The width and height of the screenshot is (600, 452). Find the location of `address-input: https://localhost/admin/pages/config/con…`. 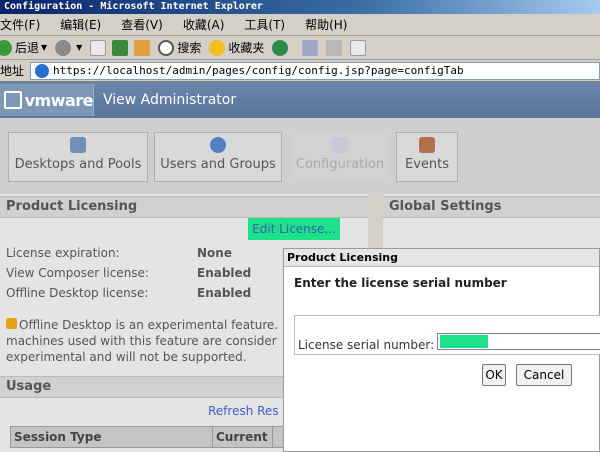

address-input: https://localhost/admin/pages/config/con… is located at coordinates (315, 70).